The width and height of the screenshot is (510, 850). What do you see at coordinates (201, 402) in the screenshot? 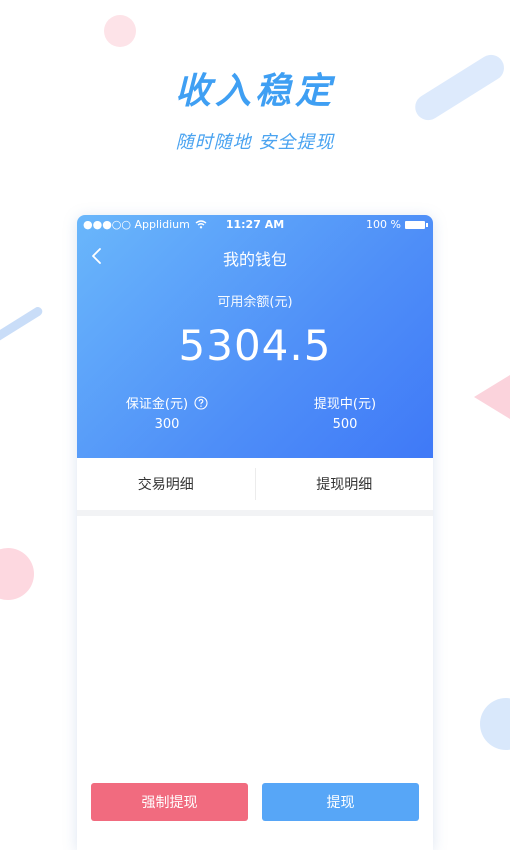
I see `help-icon` at bounding box center [201, 402].